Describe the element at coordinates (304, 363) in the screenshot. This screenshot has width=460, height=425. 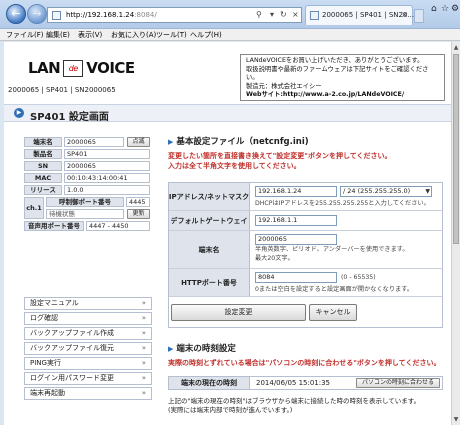
I see `time-instruction: 実際の時刻とずれている場合は"パソコンの時刻に合わせる"ボタンを押してください。` at that location.